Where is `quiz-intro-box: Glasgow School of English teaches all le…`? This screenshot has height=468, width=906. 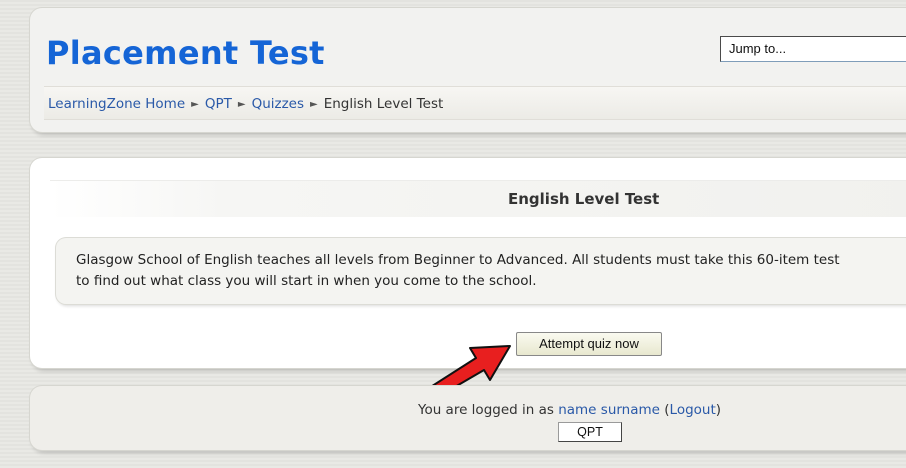 quiz-intro-box: Glasgow School of English teaches all le… is located at coordinates (481, 271).